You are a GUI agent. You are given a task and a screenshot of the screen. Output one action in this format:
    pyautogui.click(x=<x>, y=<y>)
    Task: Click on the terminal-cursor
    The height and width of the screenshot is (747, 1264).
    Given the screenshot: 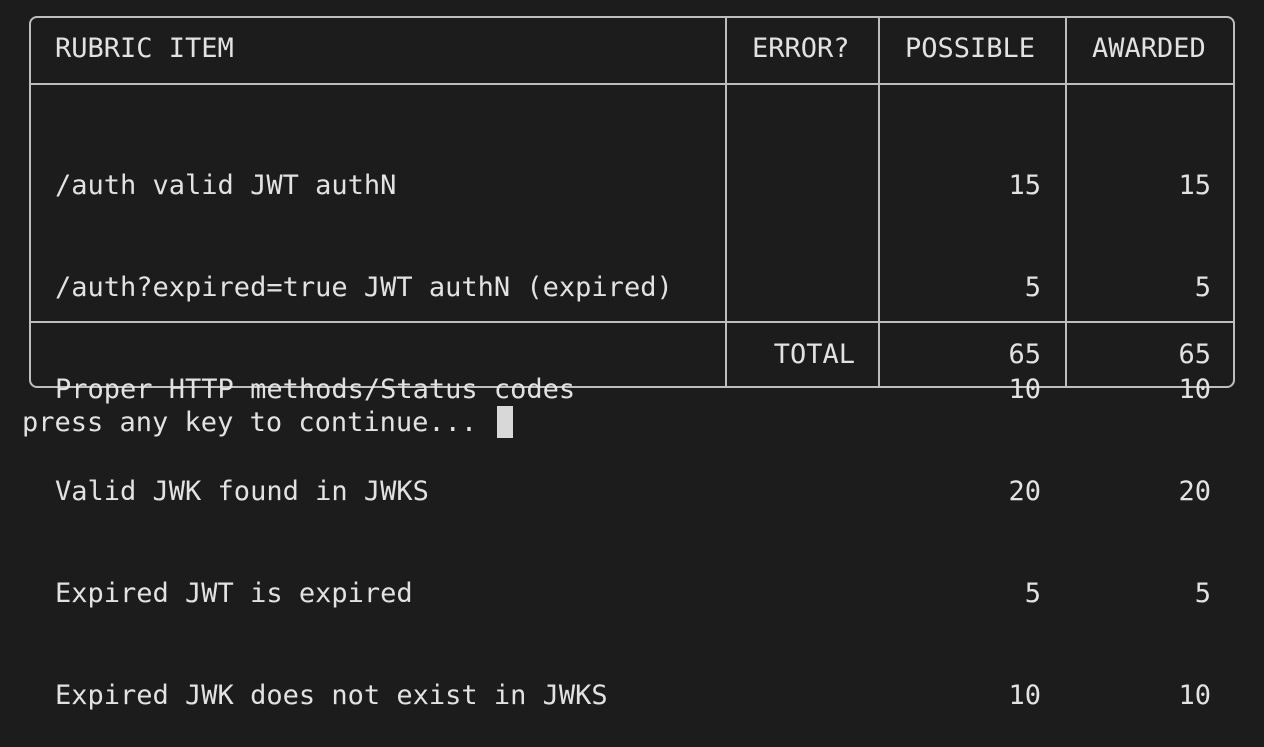 What is the action you would take?
    pyautogui.click(x=505, y=422)
    